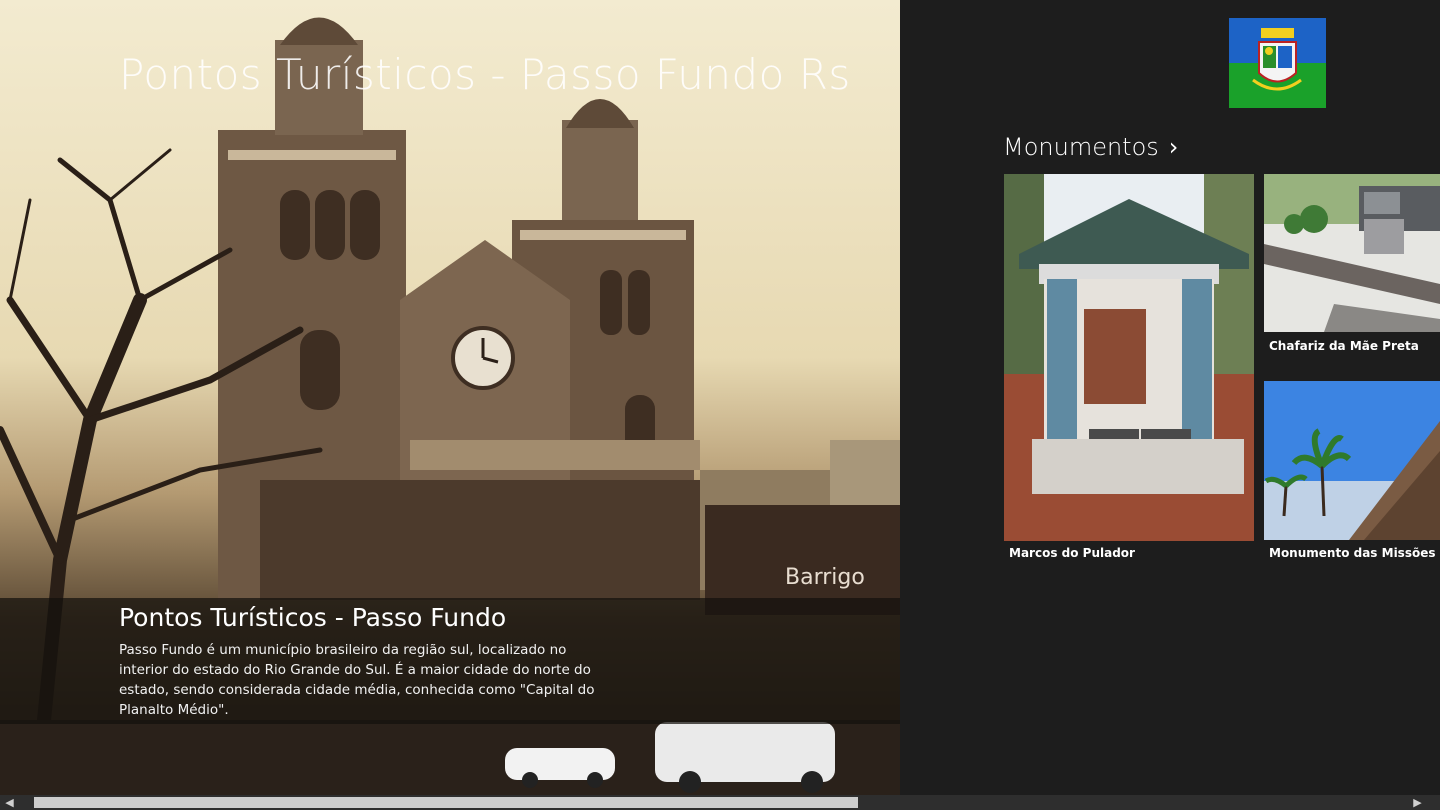 This screenshot has width=1440, height=810. I want to click on monumentos-section-header: Monumentos ›, so click(1090, 147).